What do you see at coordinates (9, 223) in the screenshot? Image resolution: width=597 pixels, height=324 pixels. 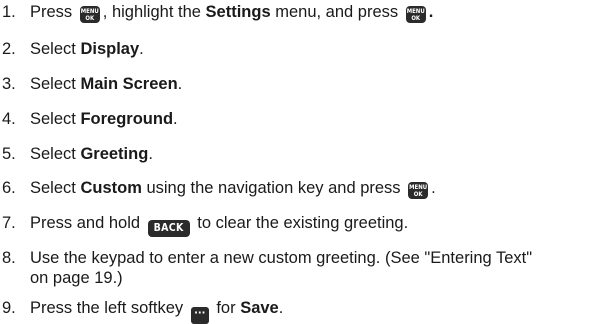 I see `step-number: 7.` at bounding box center [9, 223].